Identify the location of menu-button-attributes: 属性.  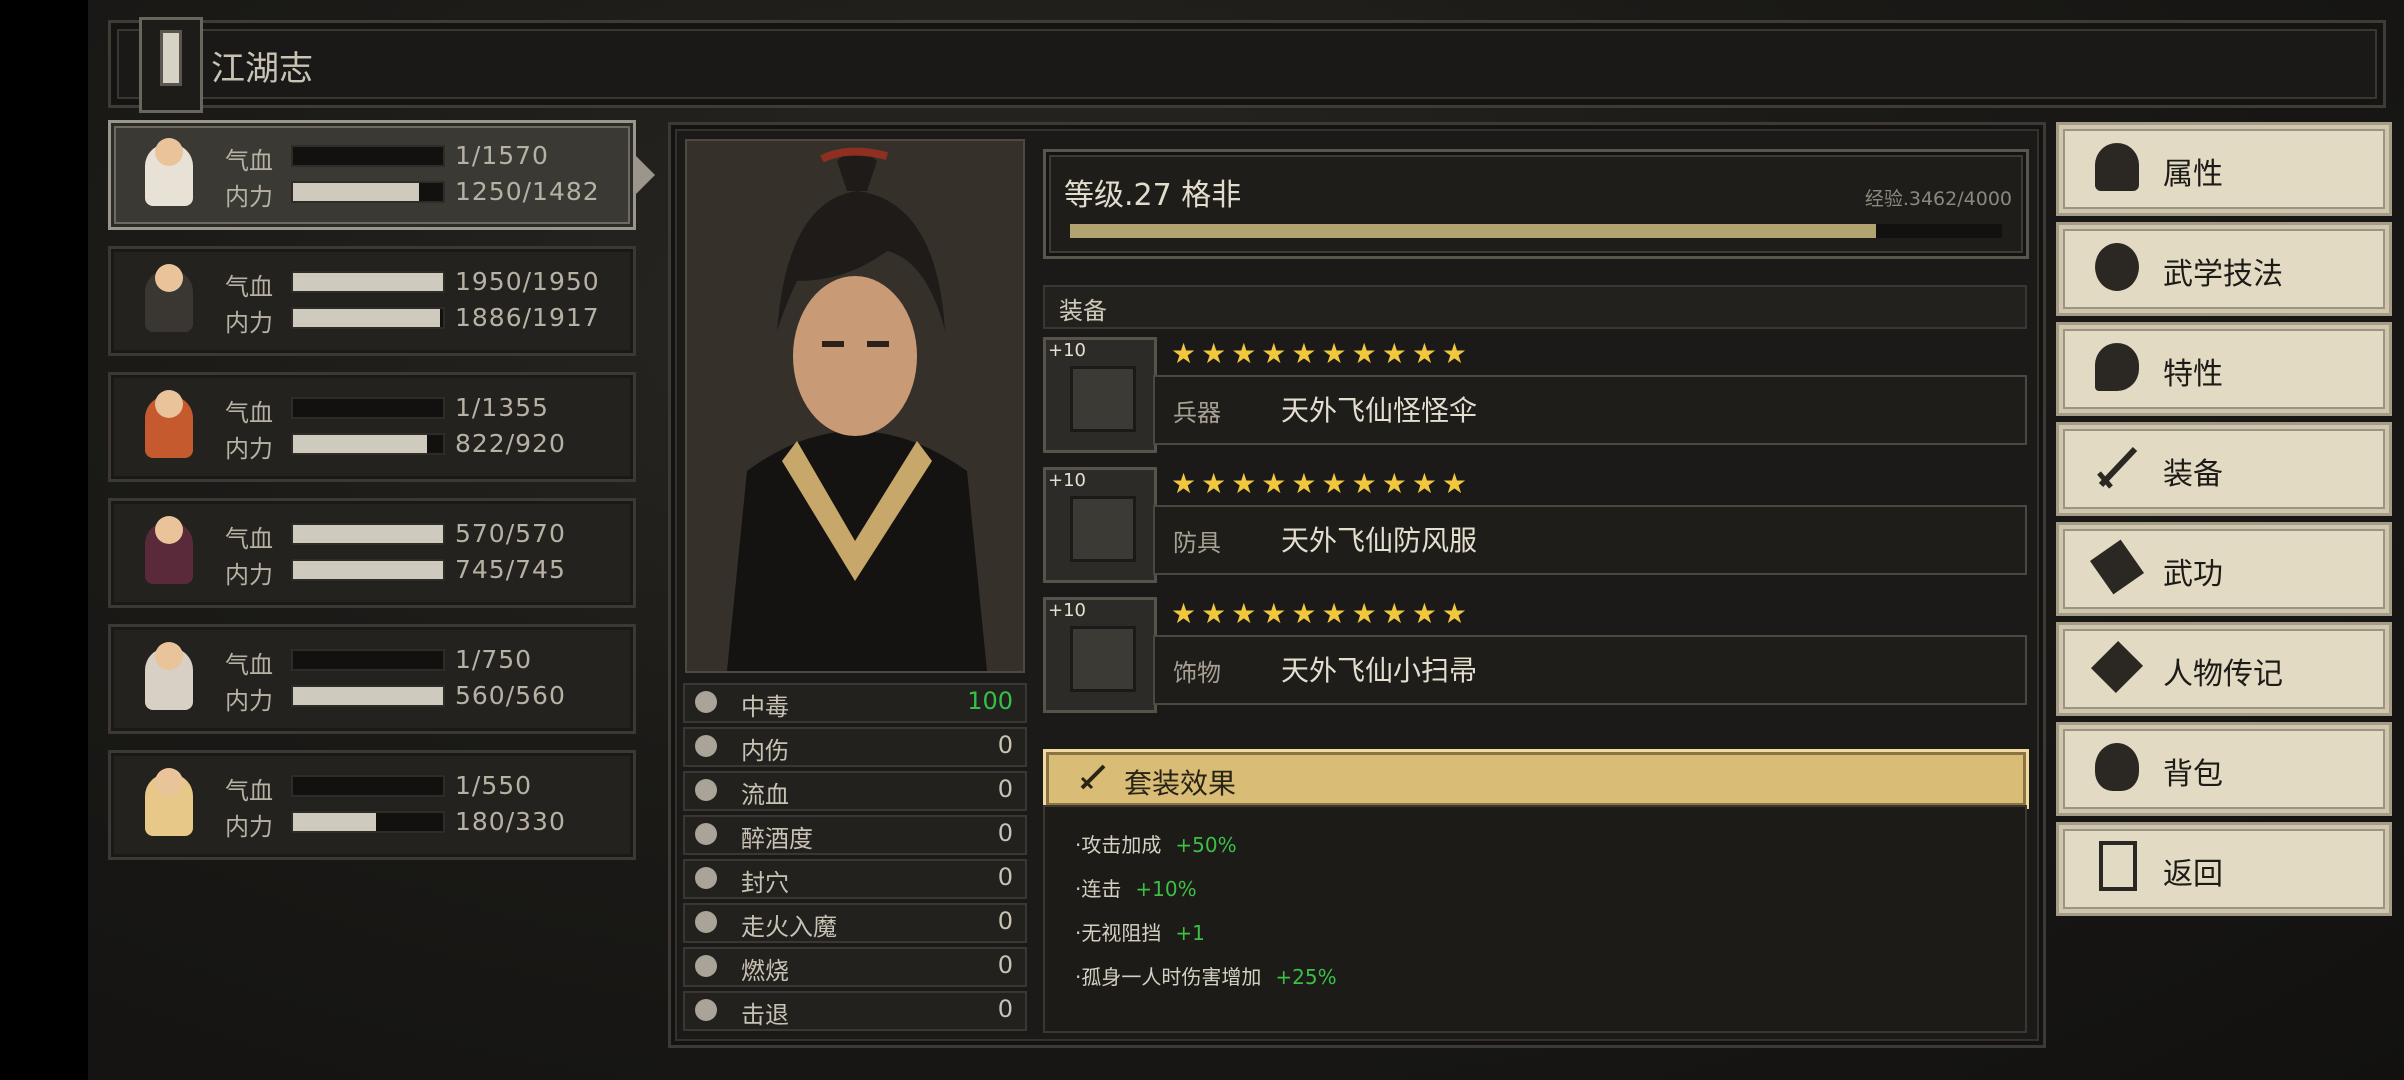
(2224, 169).